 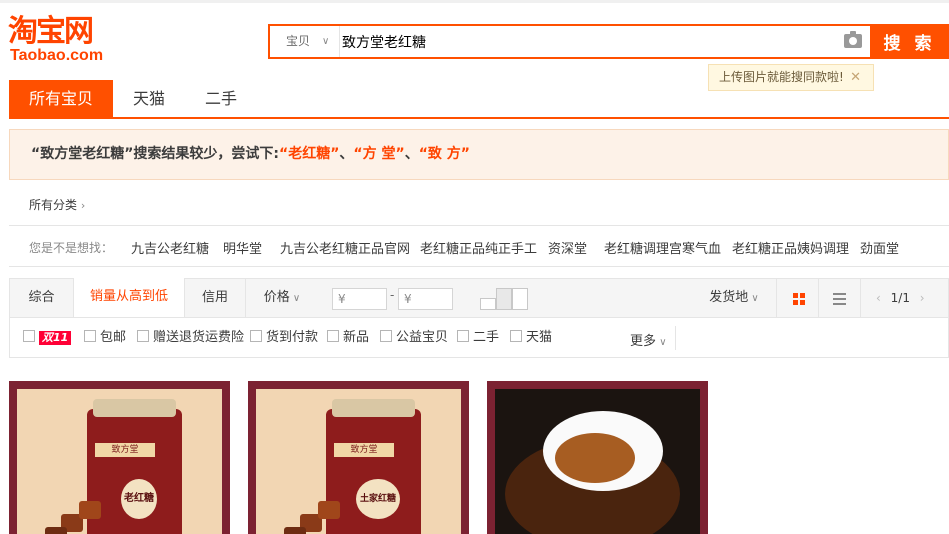 I want to click on suggested-keyword: “致 方”, so click(x=444, y=154).